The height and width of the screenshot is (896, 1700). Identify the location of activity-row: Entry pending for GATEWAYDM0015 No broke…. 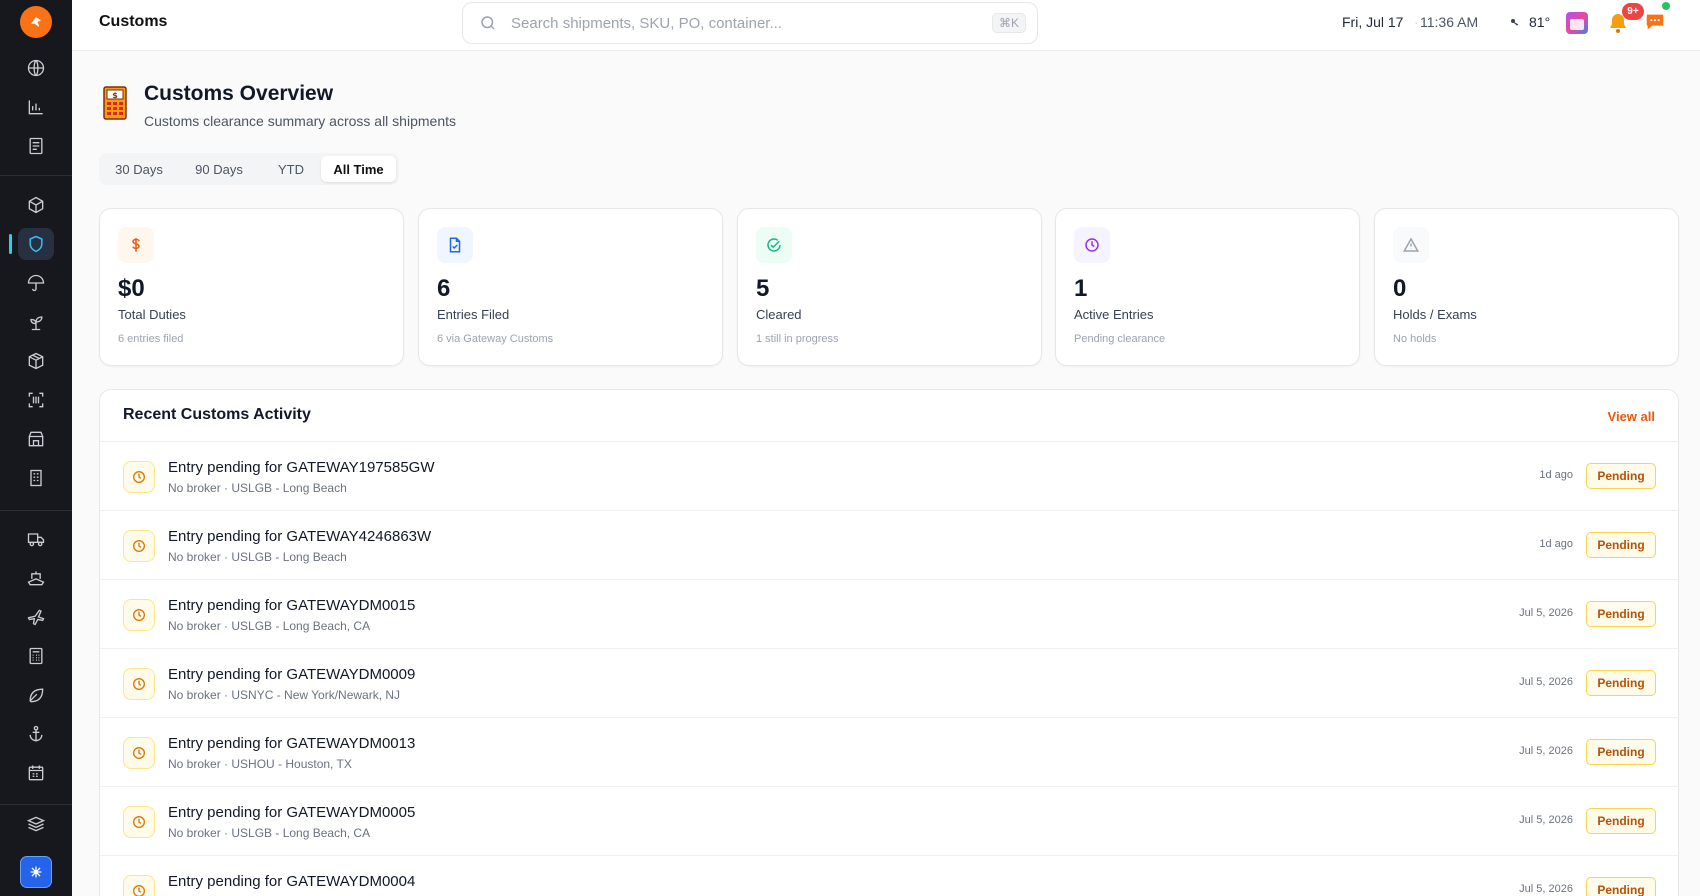
(889, 614).